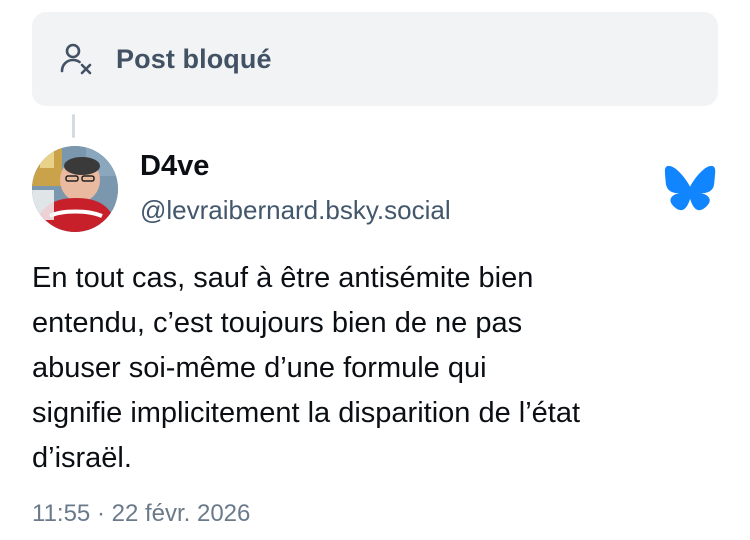 Image resolution: width=750 pixels, height=540 pixels. What do you see at coordinates (690, 188) in the screenshot?
I see `bluesky-butterfly-icon` at bounding box center [690, 188].